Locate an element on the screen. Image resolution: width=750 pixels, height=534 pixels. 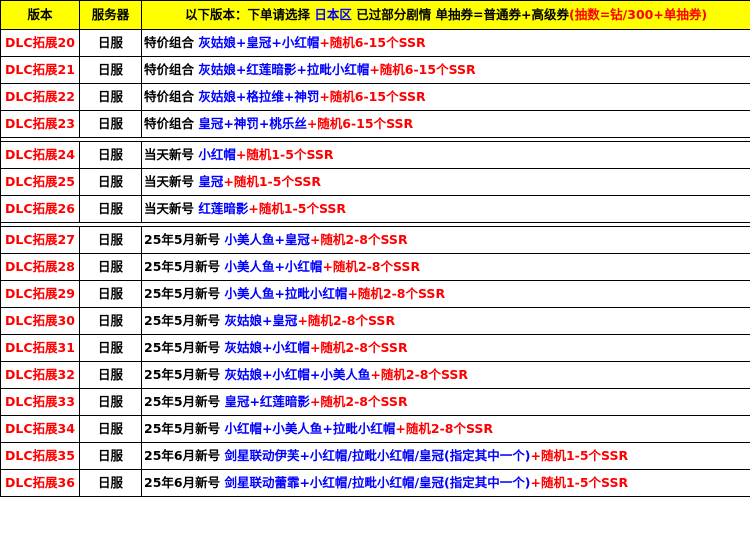
description-items: 小美人鱼+小红帽 is located at coordinates (273, 266).